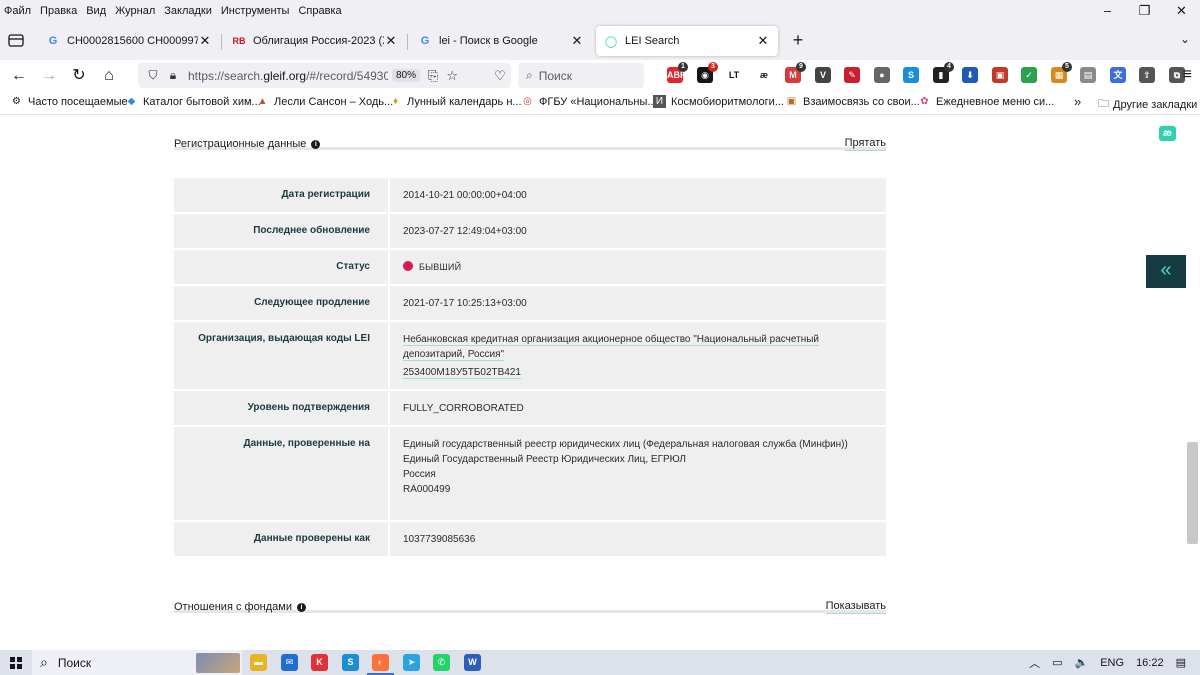 The height and width of the screenshot is (675, 1200). Describe the element at coordinates (218, 663) in the screenshot. I see `search-highlight-image` at that location.